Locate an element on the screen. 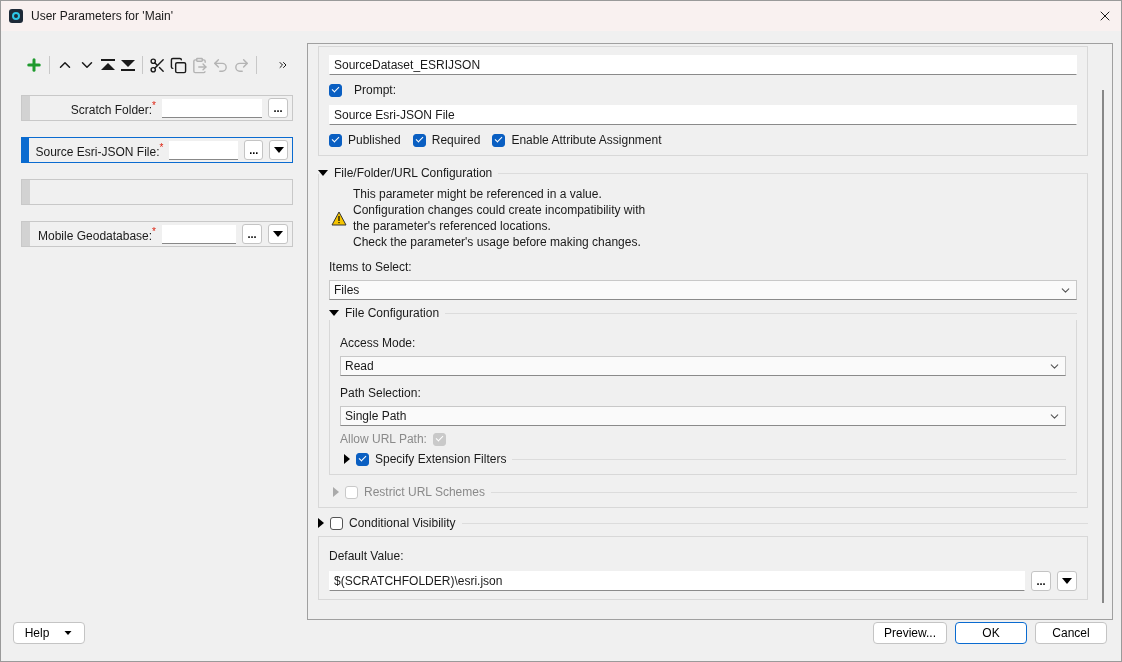 The width and height of the screenshot is (1122, 662). dialog-button: OK is located at coordinates (991, 633).